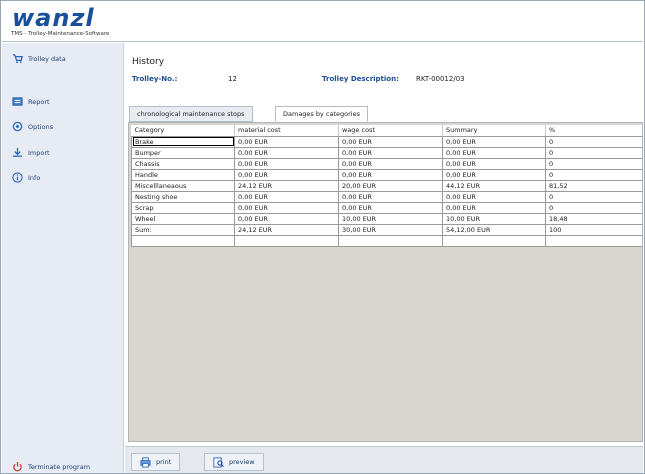 The image size is (645, 474). I want to click on sidebar-item-label: Trolley data, so click(47, 58).